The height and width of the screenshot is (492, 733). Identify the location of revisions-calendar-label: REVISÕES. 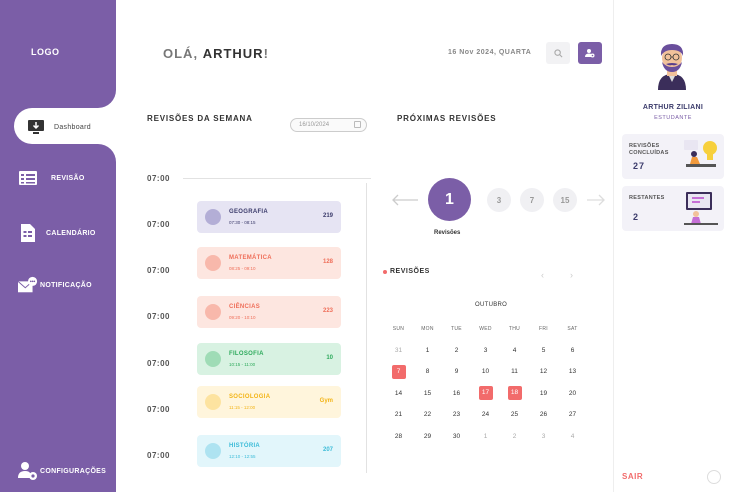
(406, 271).